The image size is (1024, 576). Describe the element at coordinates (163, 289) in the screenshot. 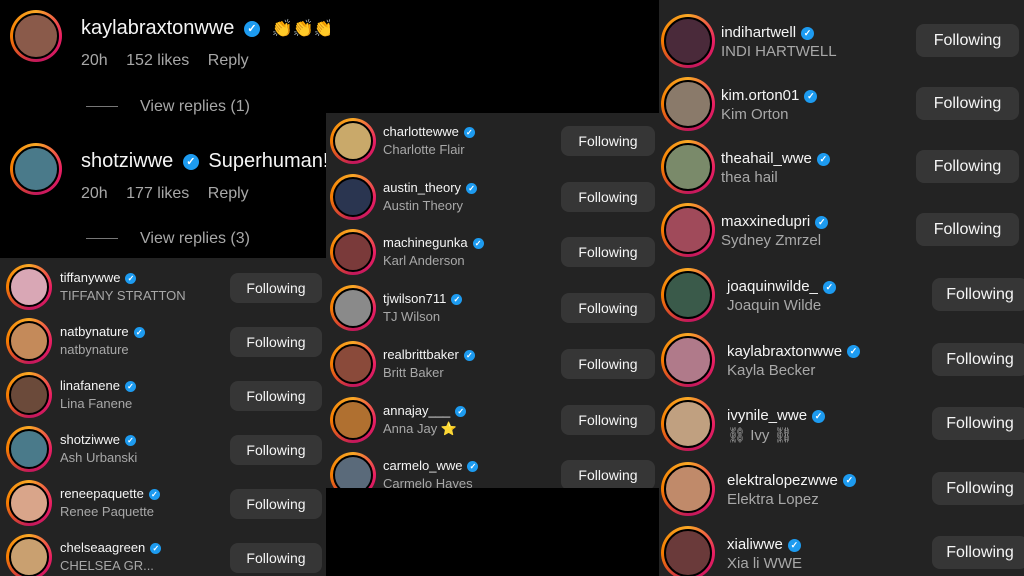

I see `list-item: tiffanywwe ✓ TIFFANY STRATTON Following` at that location.